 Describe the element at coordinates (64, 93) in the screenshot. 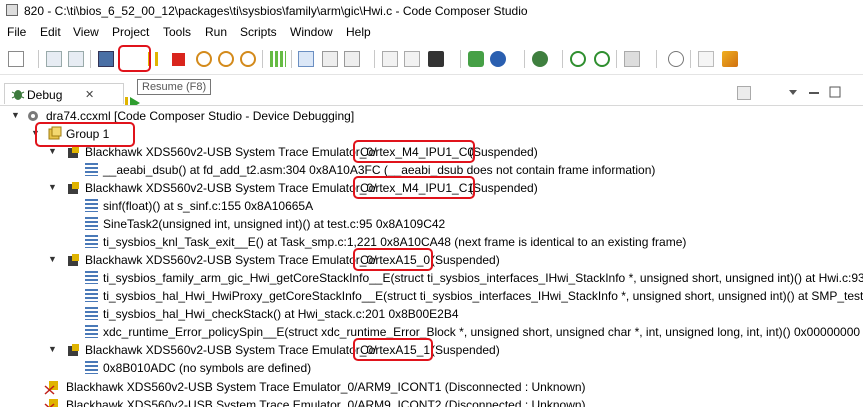

I see `debug-tab: Debug ✕` at that location.